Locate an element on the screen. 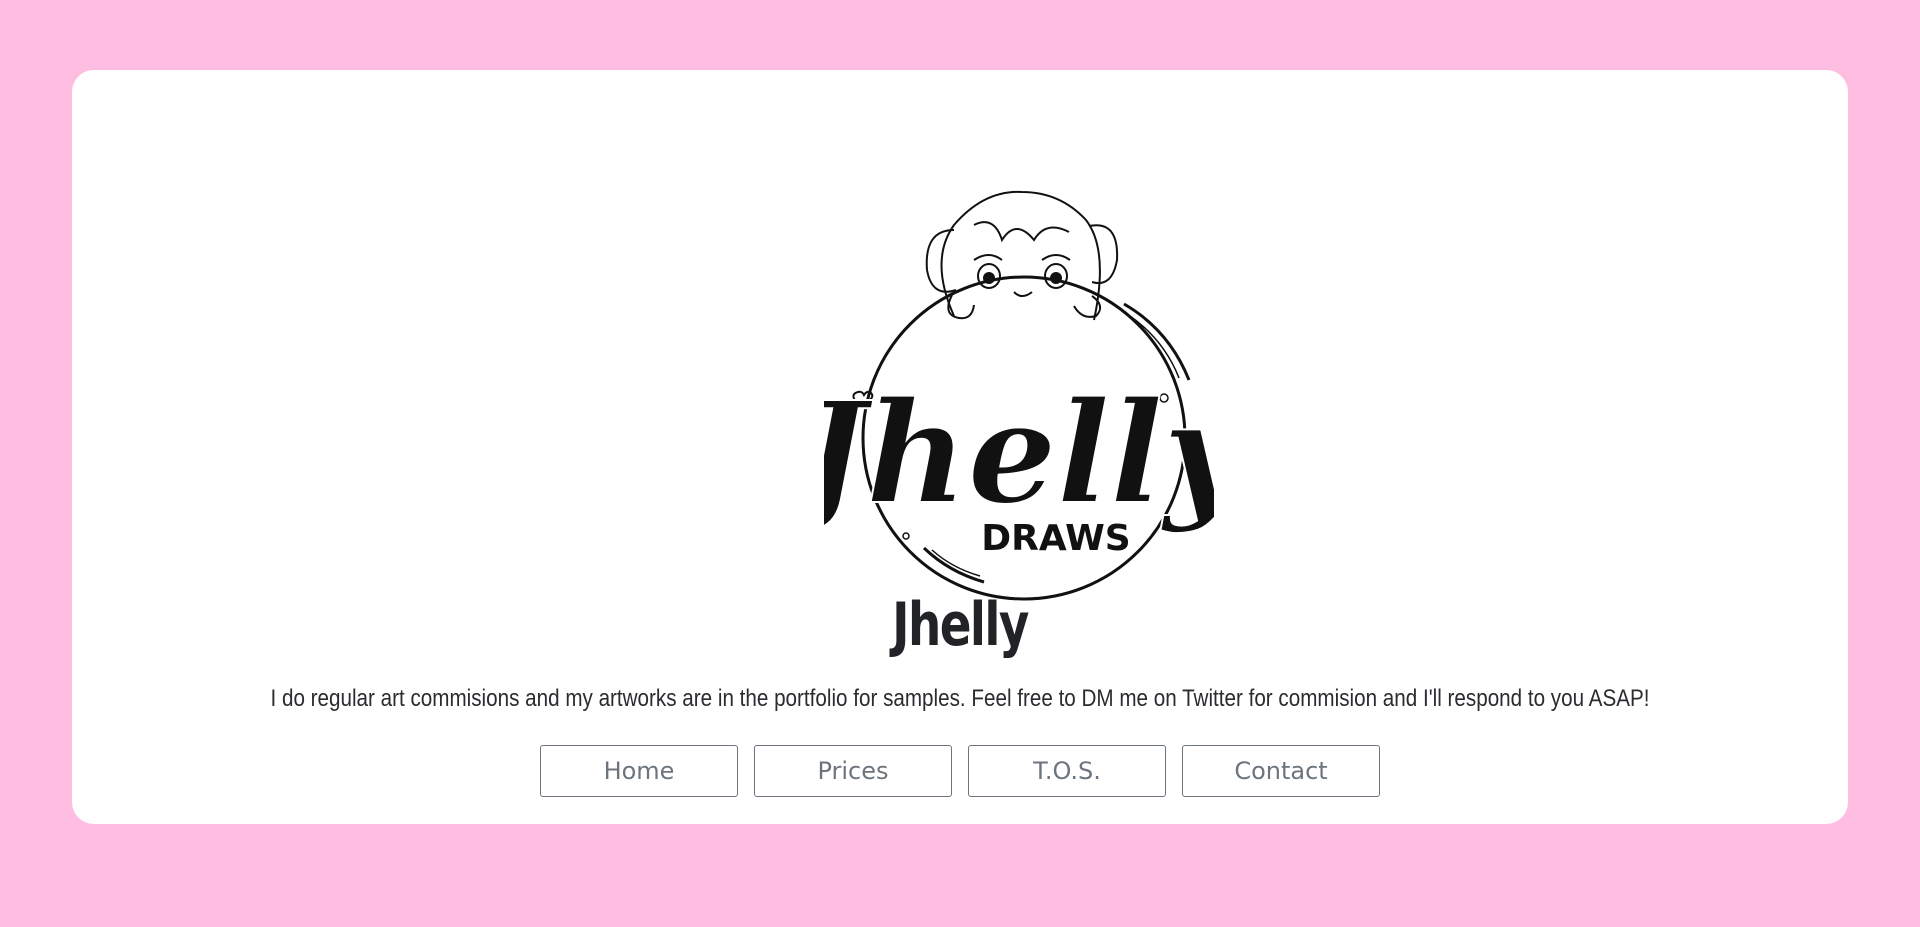  contact-button: Contact is located at coordinates (1281, 771).